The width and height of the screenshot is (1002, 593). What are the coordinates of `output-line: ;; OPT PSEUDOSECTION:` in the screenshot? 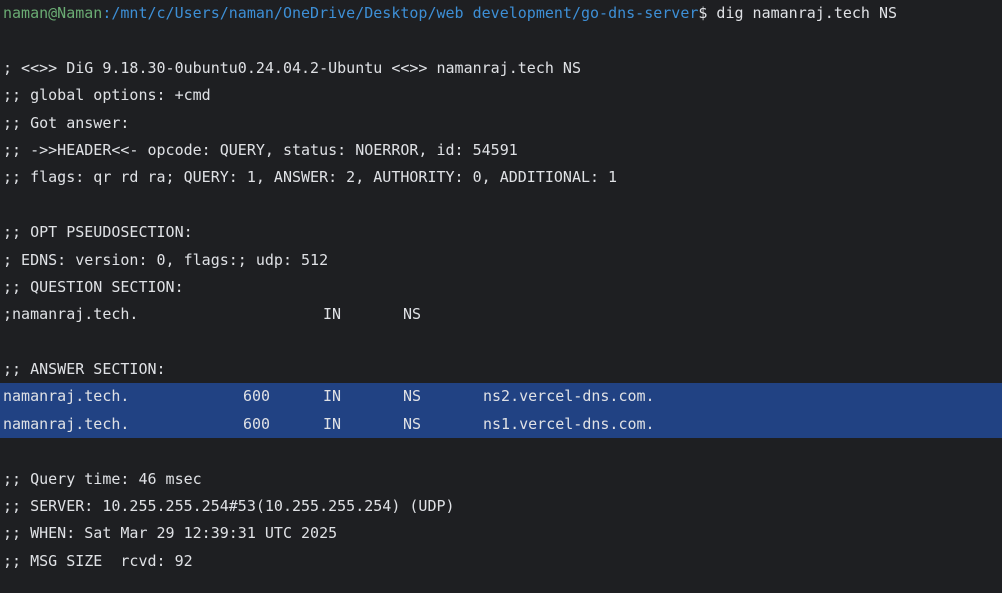 It's located at (98, 232).